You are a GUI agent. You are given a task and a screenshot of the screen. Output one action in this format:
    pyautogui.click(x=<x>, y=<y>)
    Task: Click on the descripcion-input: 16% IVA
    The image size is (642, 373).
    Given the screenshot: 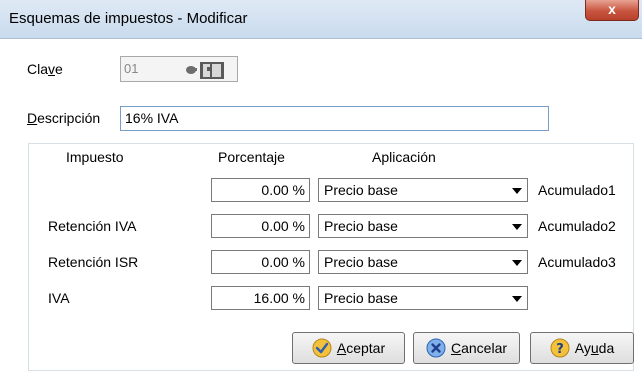 What is the action you would take?
    pyautogui.click(x=334, y=118)
    